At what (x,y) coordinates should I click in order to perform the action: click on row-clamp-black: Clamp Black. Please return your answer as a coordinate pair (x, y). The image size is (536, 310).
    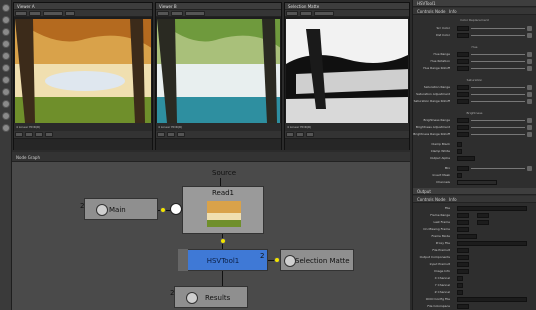
    Looking at the image, I should click on (440, 144).